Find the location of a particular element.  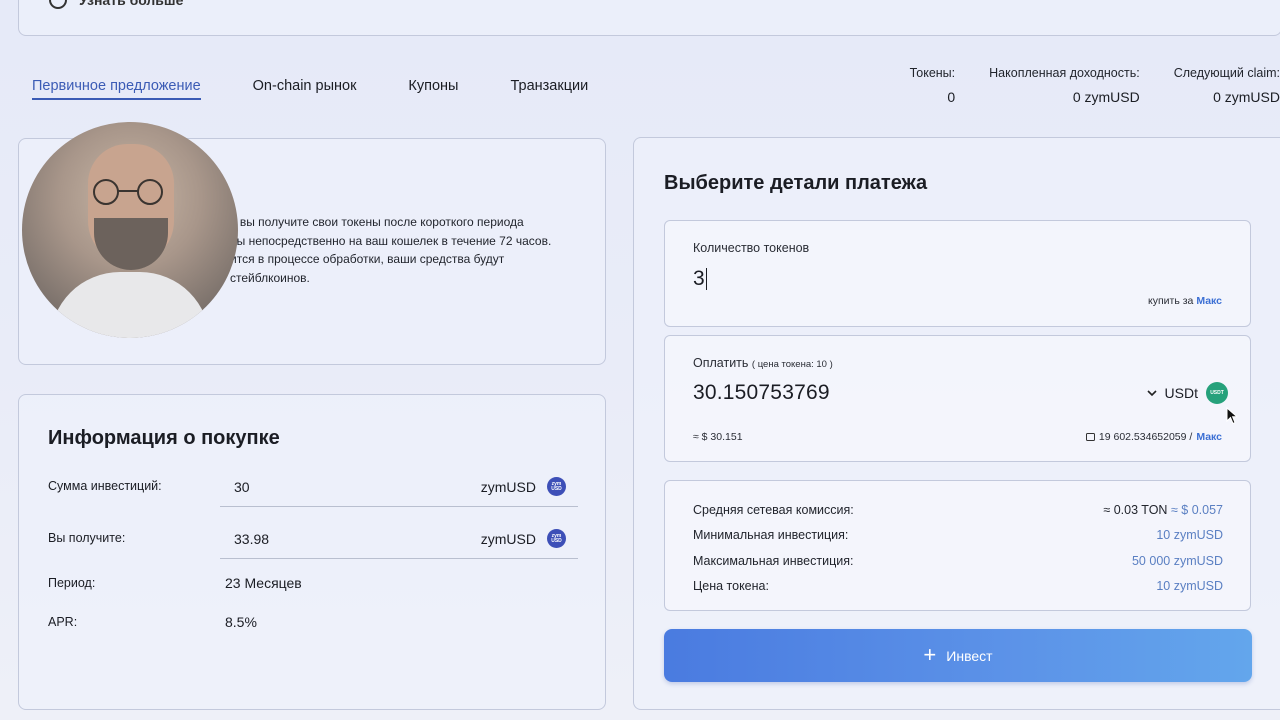

pay-amount-value: 30.150753769 is located at coordinates (761, 393).